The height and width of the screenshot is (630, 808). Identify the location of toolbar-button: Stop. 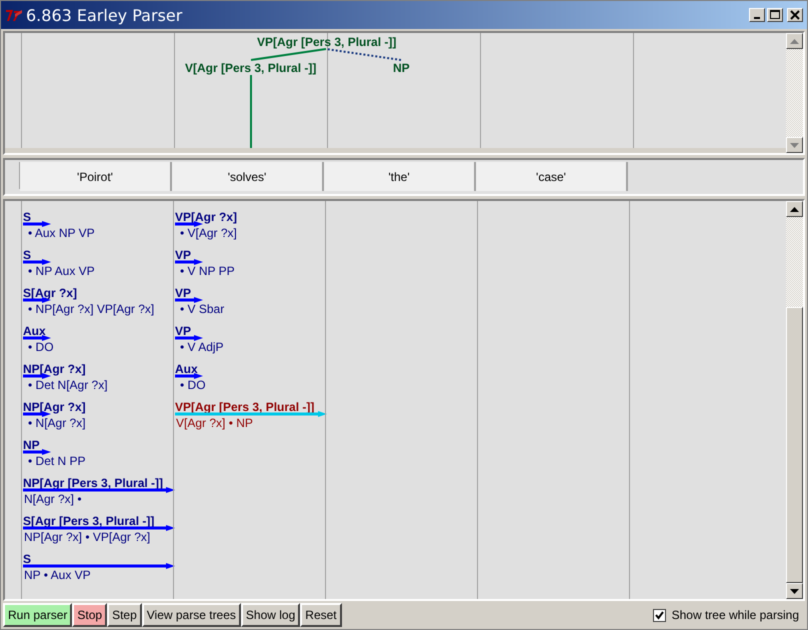
(90, 615).